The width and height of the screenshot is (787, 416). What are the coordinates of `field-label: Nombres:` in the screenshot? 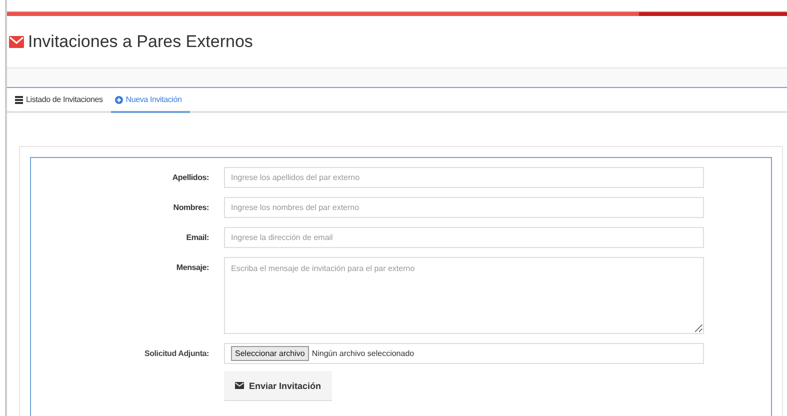 It's located at (191, 207).